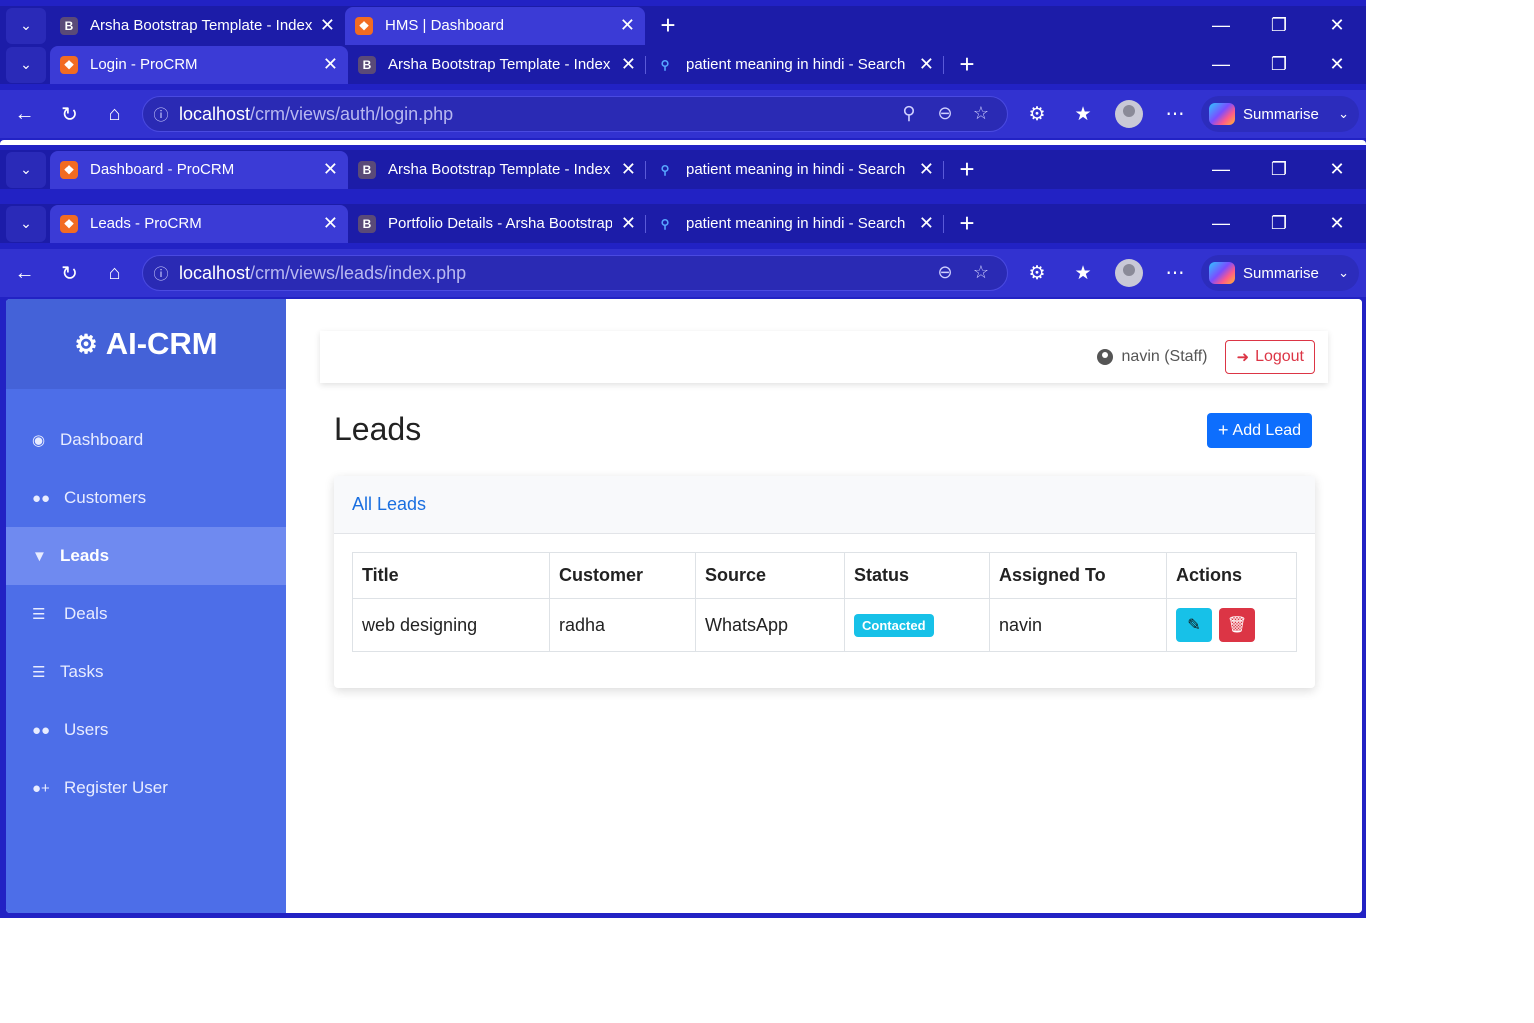 This screenshot has width=1534, height=1023. What do you see at coordinates (146, 788) in the screenshot?
I see `sidebar-item-register-user: ●+ Register User` at bounding box center [146, 788].